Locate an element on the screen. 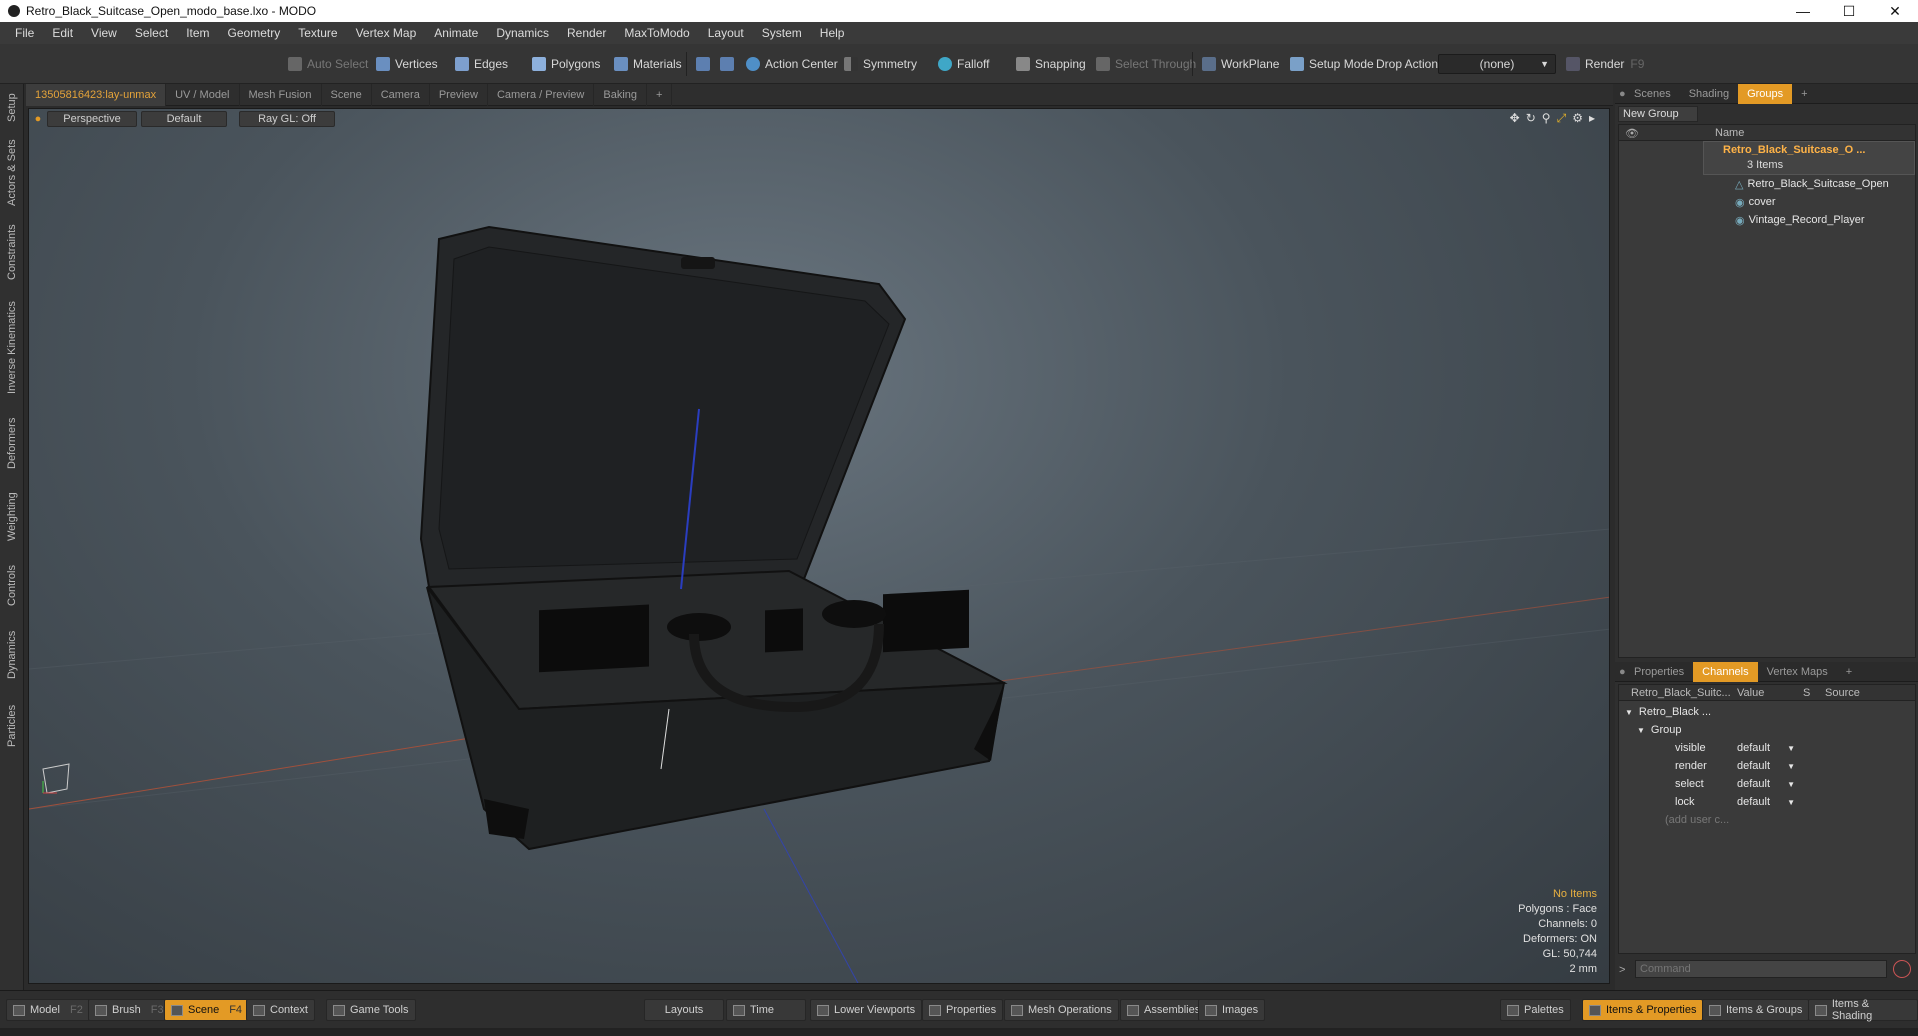 The width and height of the screenshot is (1918, 1036). tab-actors-sets: Actors & Sets is located at coordinates (12, 173).